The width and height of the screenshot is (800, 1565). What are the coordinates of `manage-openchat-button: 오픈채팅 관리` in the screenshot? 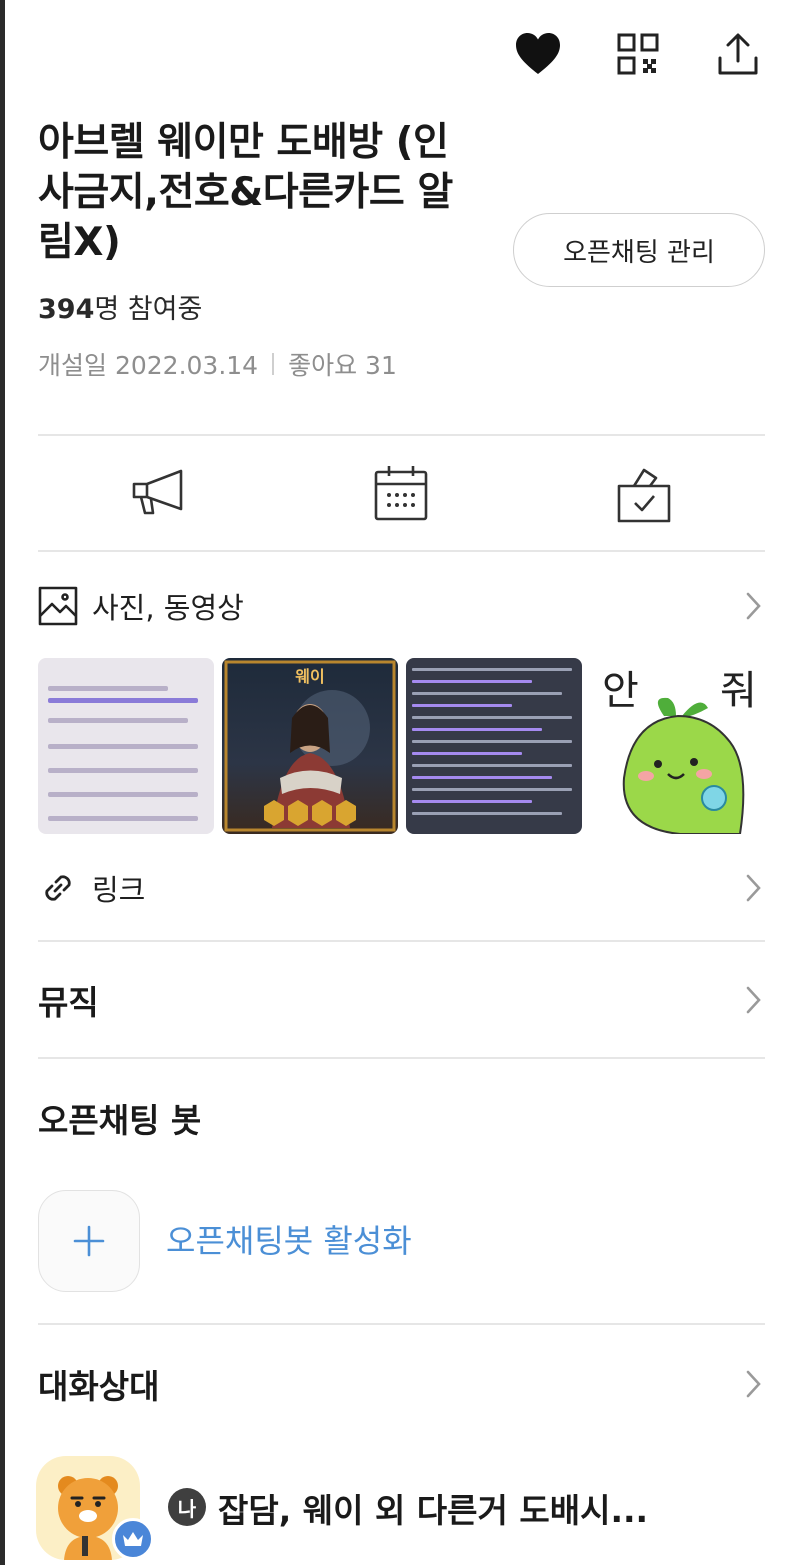 It's located at (639, 250).